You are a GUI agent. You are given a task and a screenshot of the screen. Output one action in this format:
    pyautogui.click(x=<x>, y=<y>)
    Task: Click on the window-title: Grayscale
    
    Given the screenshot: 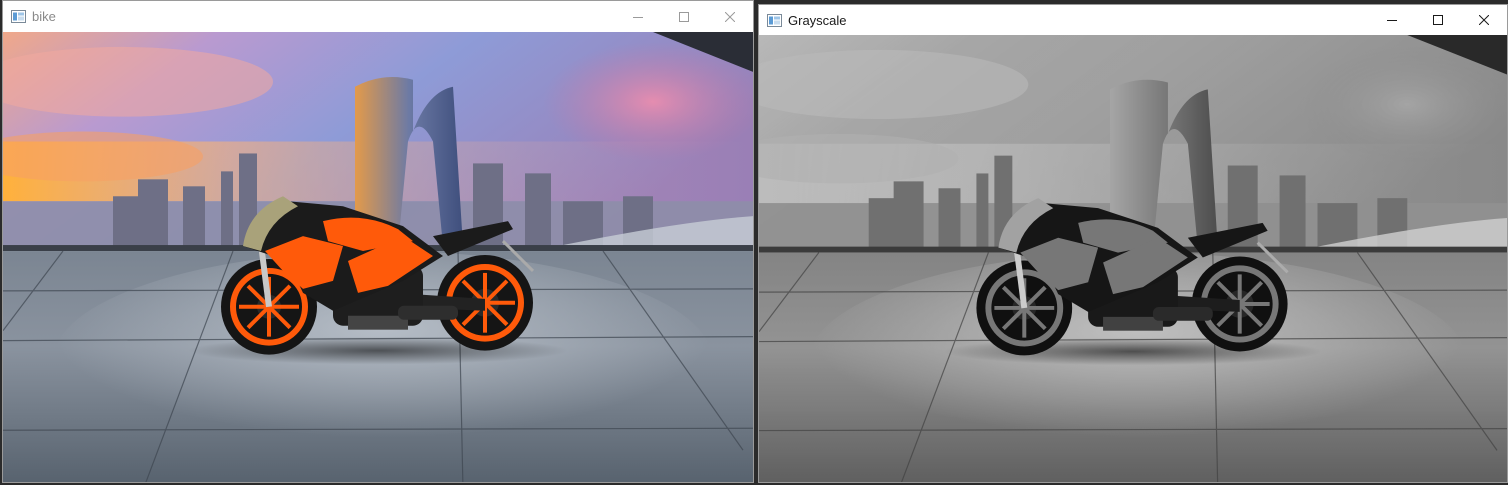 What is the action you would take?
    pyautogui.click(x=817, y=20)
    